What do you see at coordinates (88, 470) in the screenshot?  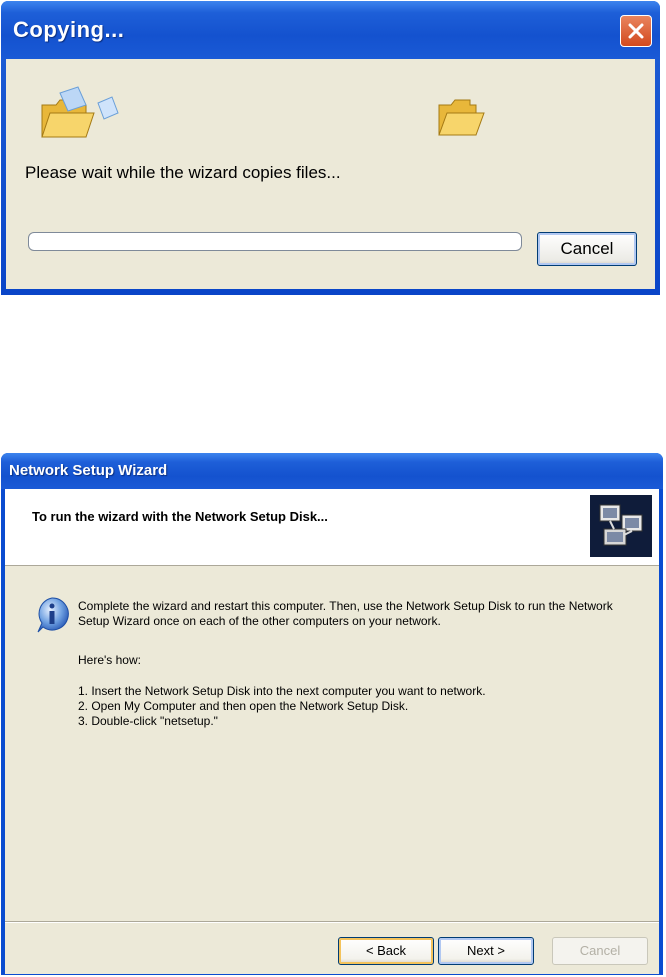 I see `wizard-title: Network Setup Wizard` at bounding box center [88, 470].